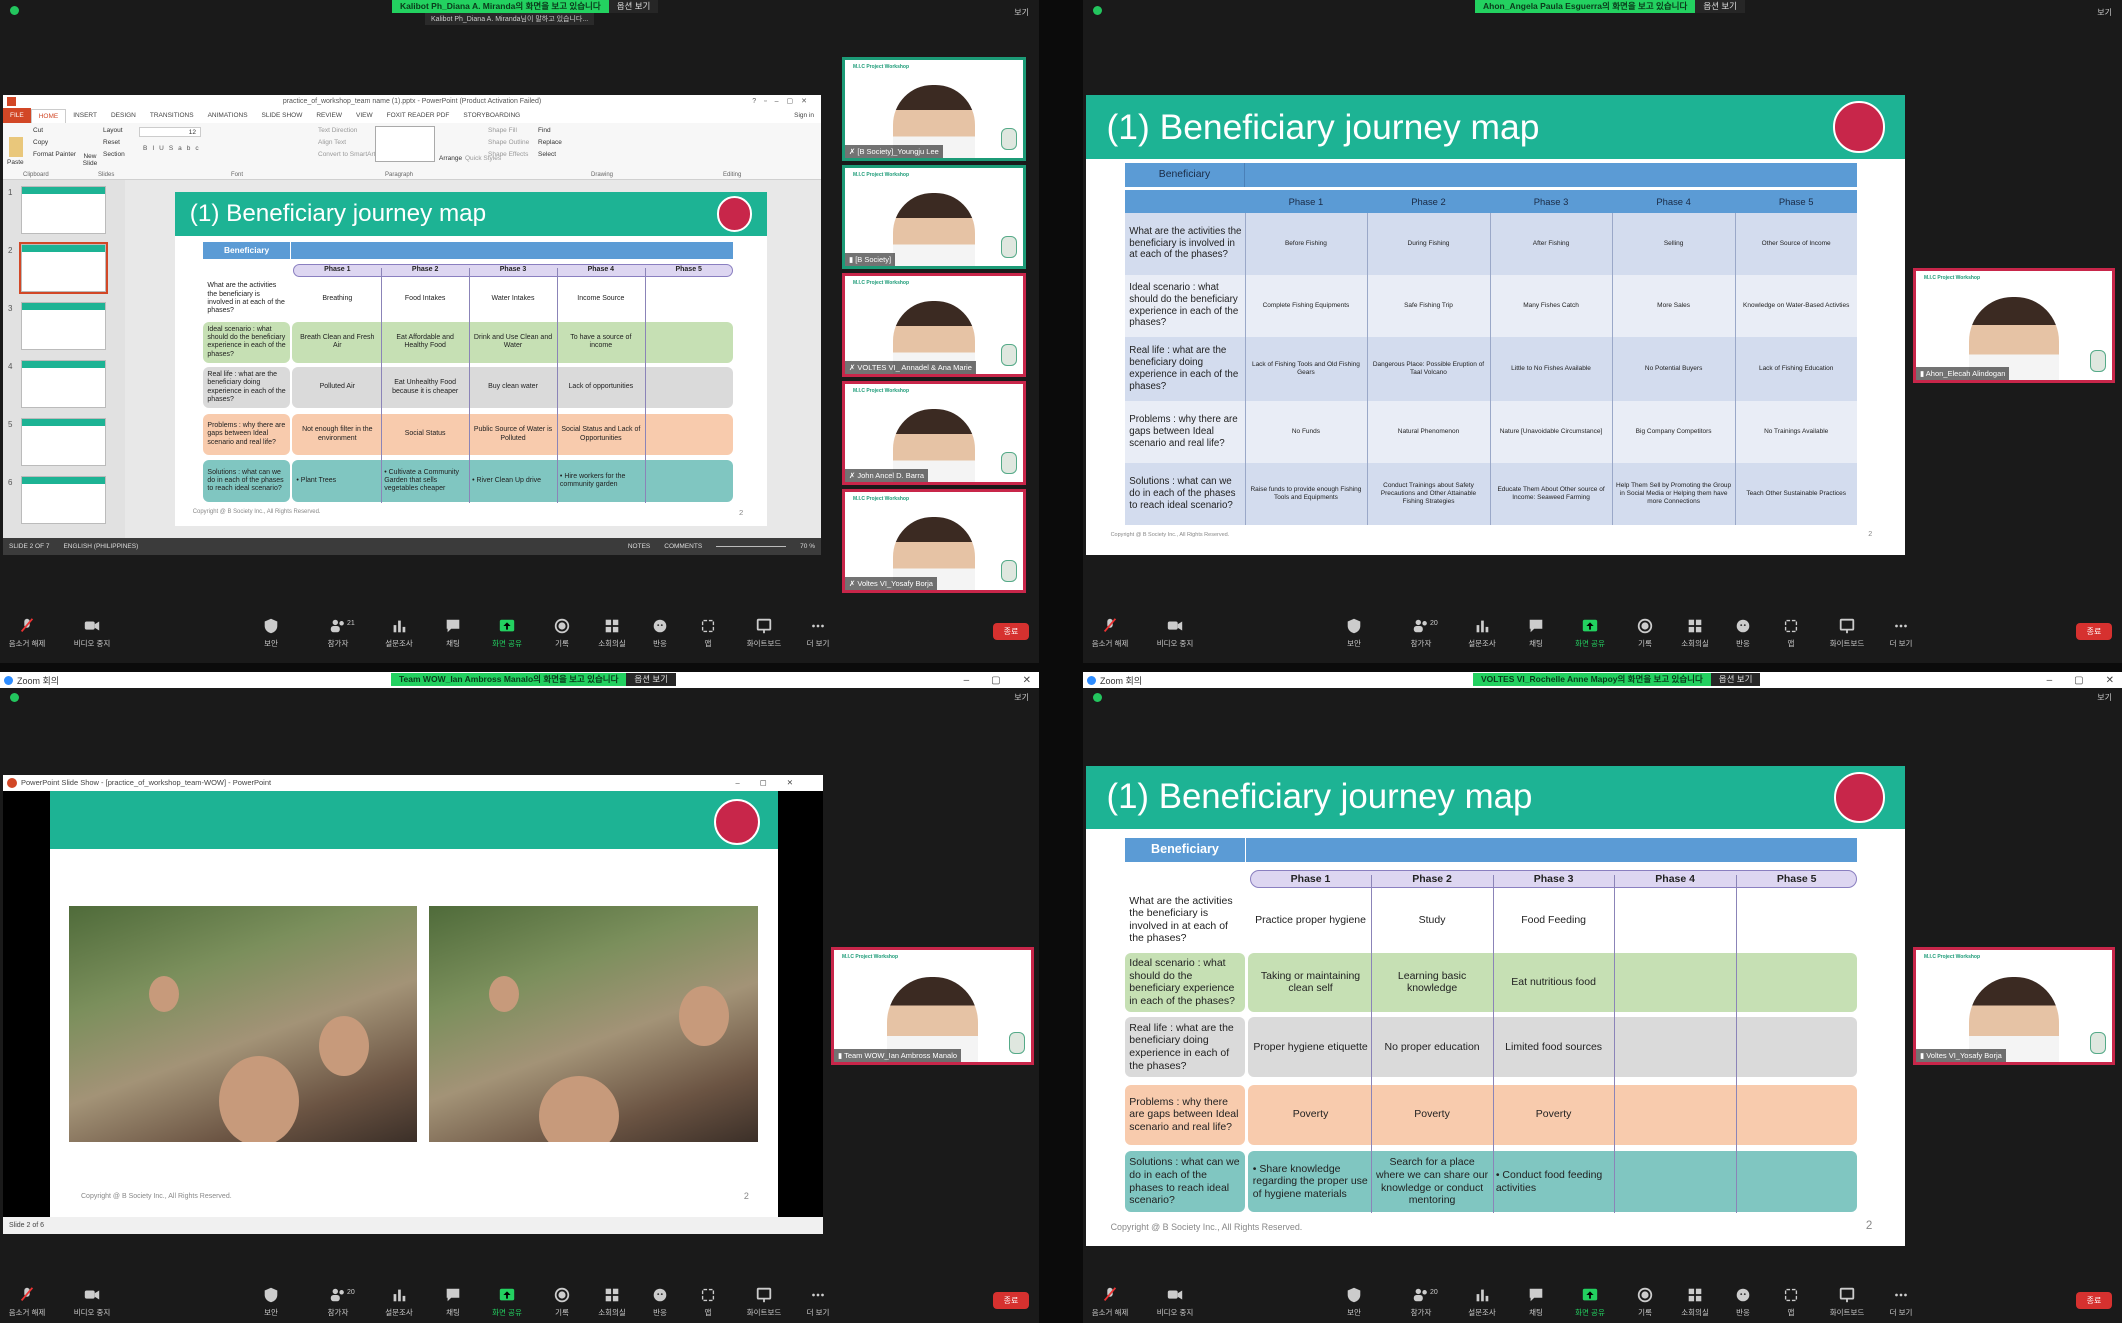  I want to click on select-button: Select, so click(547, 154).